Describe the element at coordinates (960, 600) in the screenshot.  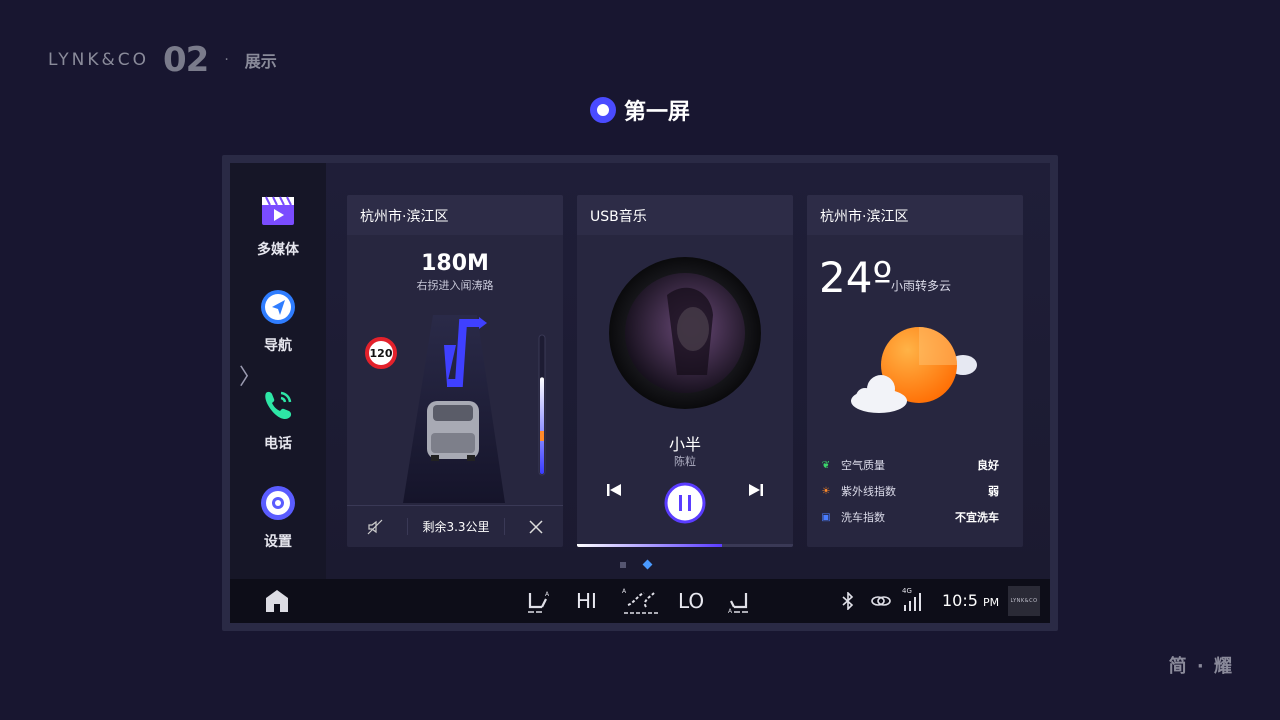
I see `clock-time: 10:5` at that location.